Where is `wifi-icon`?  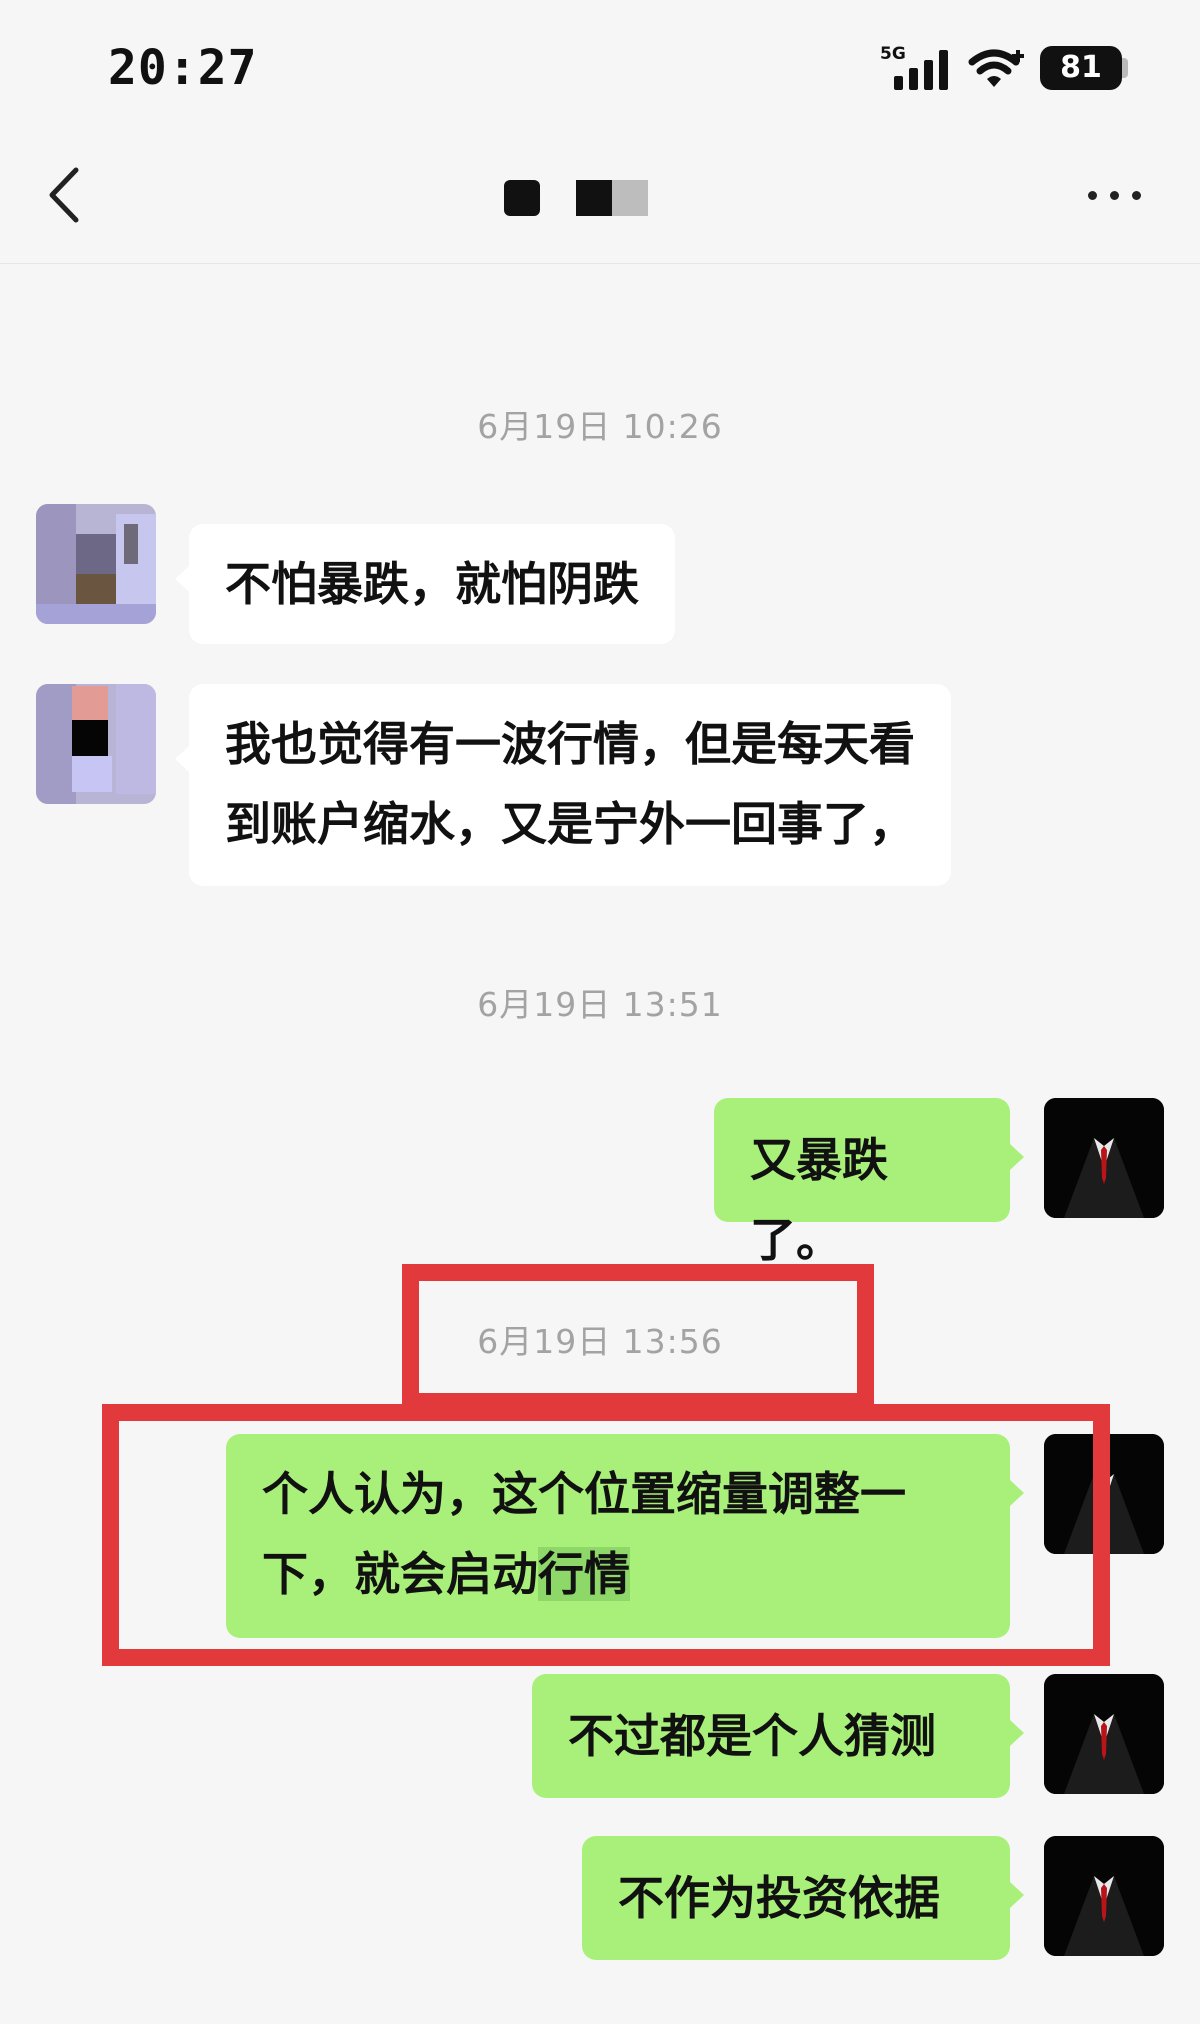 wifi-icon is located at coordinates (996, 68).